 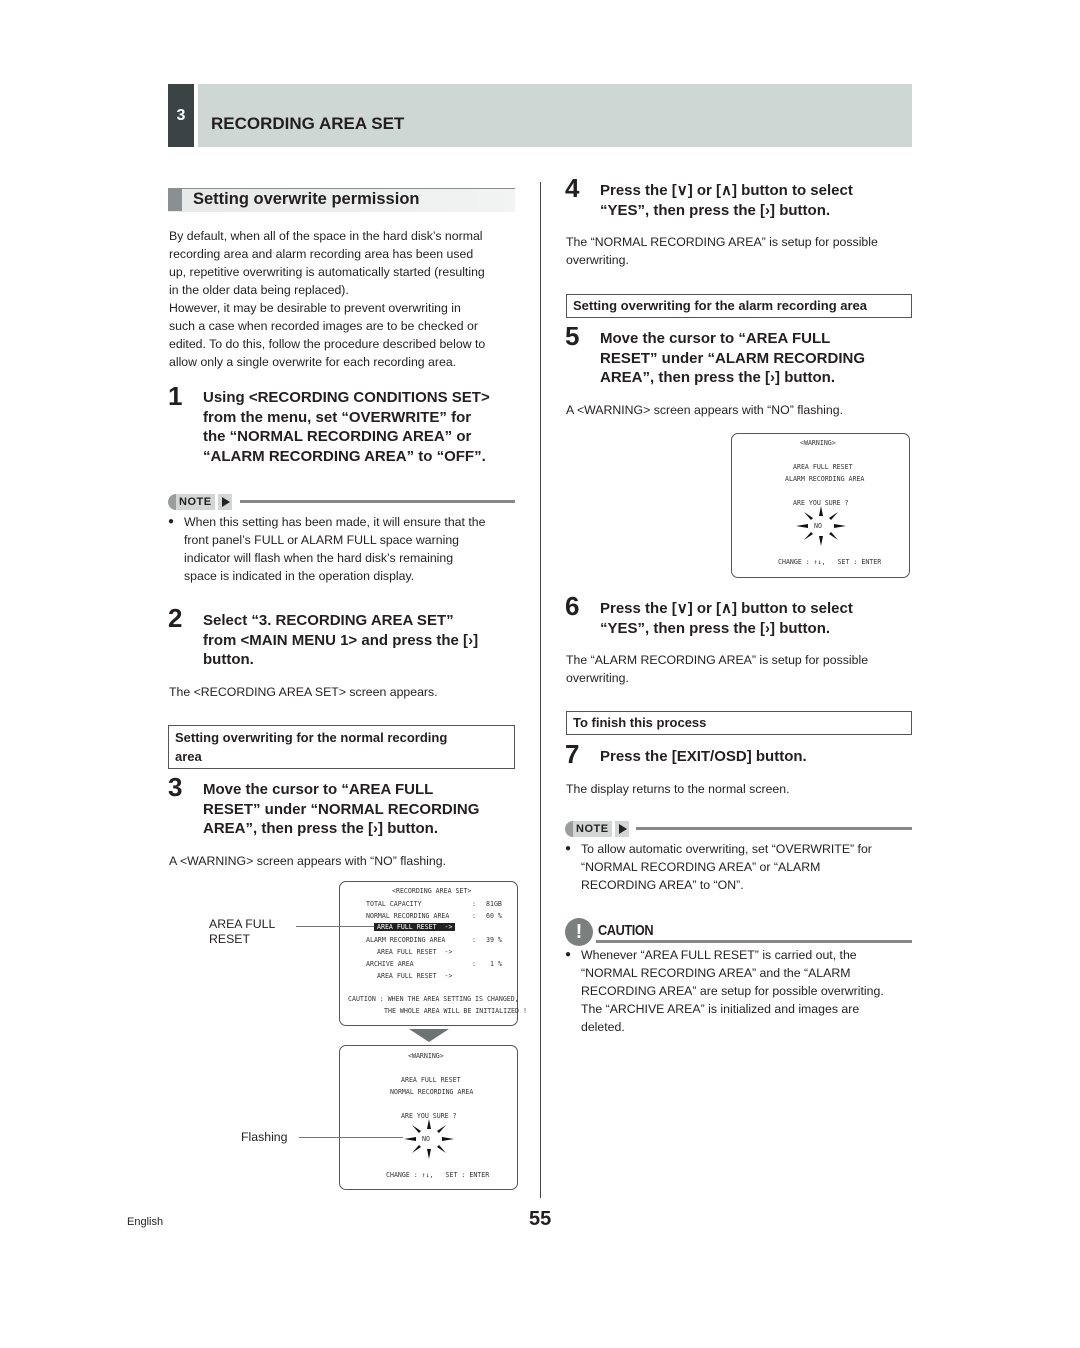 What do you see at coordinates (494, 940) in the screenshot?
I see `osd-row-value: 39 %` at bounding box center [494, 940].